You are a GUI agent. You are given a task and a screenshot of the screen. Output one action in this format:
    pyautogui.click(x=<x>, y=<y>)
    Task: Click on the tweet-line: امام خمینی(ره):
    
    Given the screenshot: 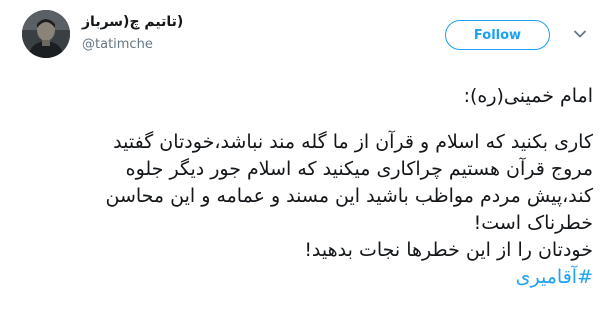 What is the action you would take?
    pyautogui.click(x=528, y=96)
    